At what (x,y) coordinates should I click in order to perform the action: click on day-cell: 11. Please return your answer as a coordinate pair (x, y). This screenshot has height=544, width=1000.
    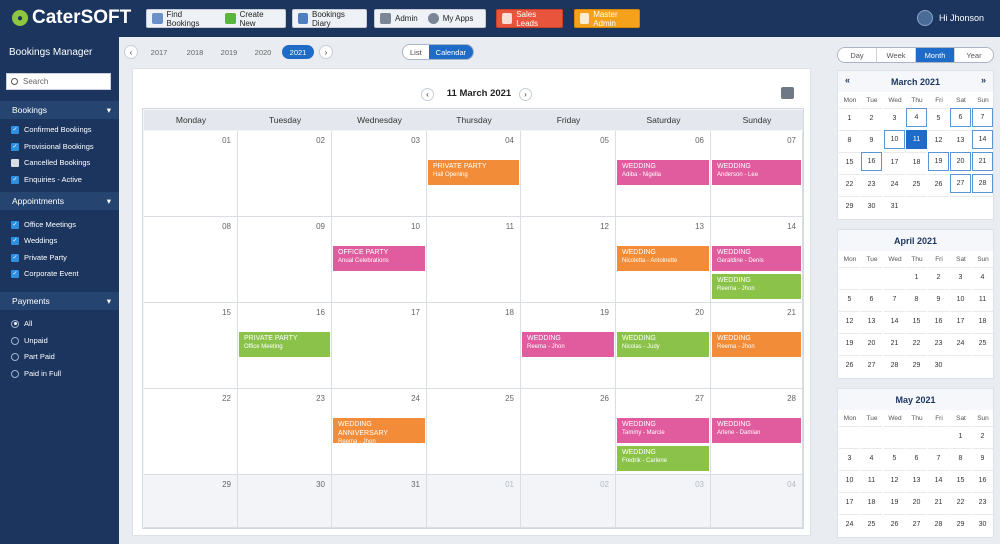
    Looking at the image, I should click on (474, 260).